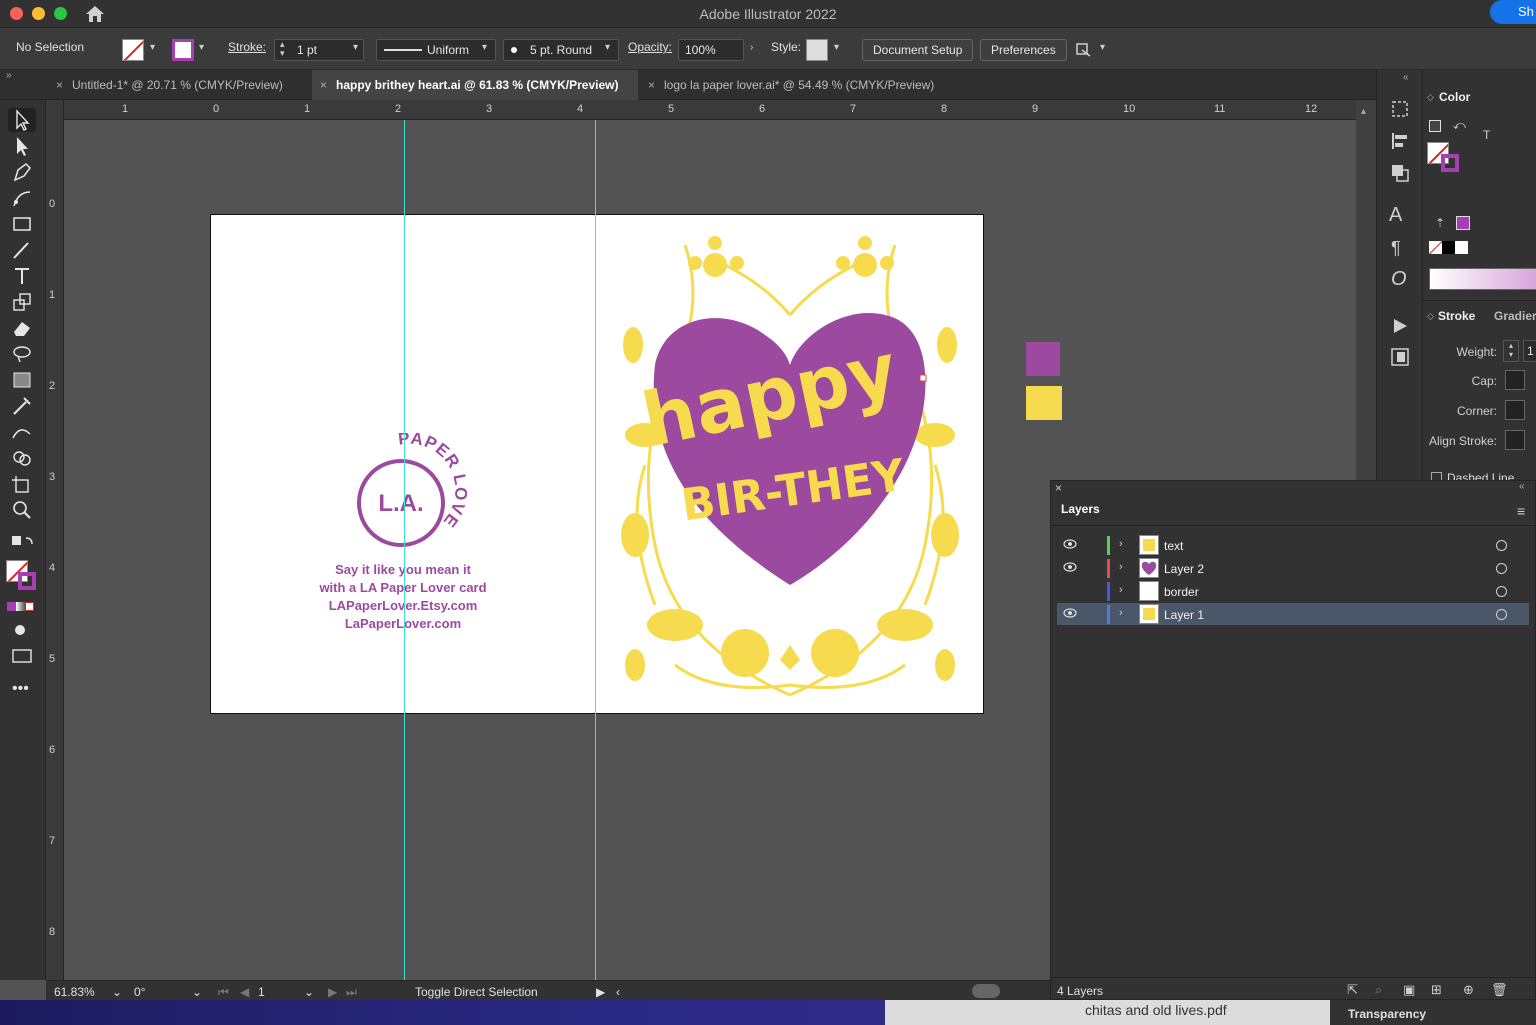  What do you see at coordinates (1409, 990) in the screenshot?
I see `clipping-mask-icon: ▣` at bounding box center [1409, 990].